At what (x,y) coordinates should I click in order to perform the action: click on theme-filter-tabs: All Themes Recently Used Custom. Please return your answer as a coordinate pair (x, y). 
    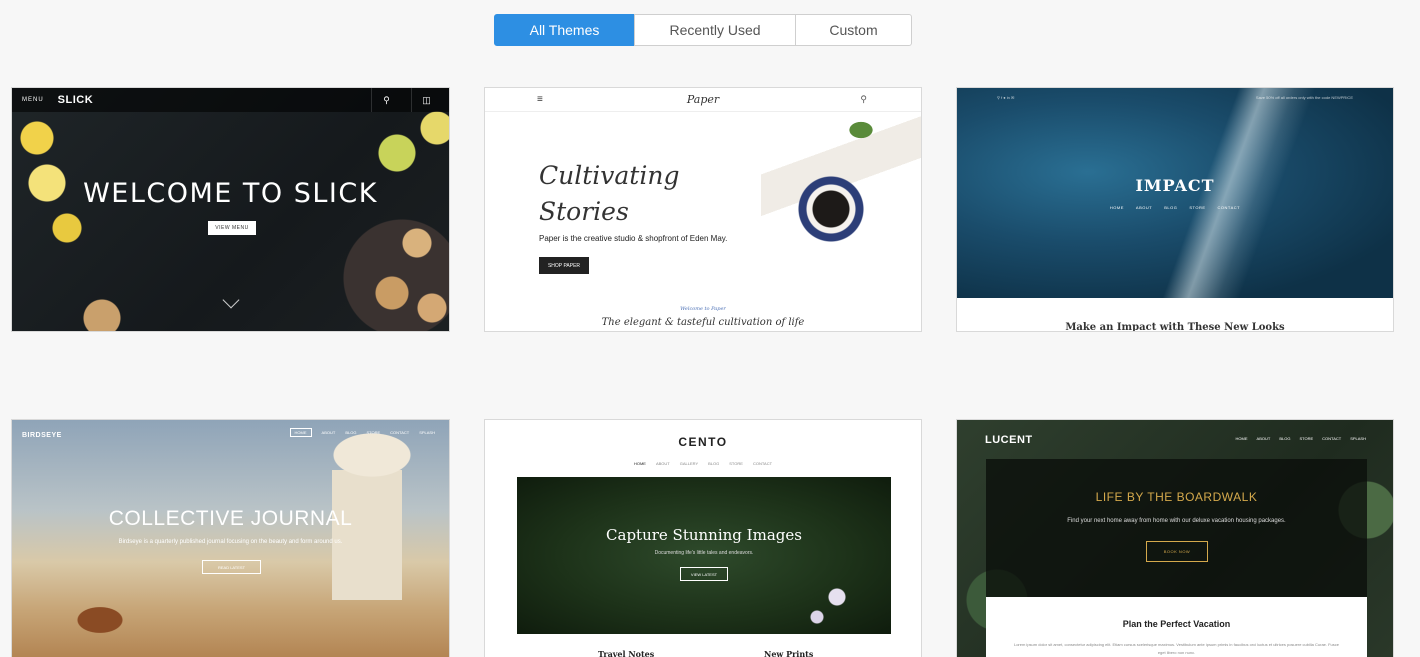
    Looking at the image, I should click on (703, 30).